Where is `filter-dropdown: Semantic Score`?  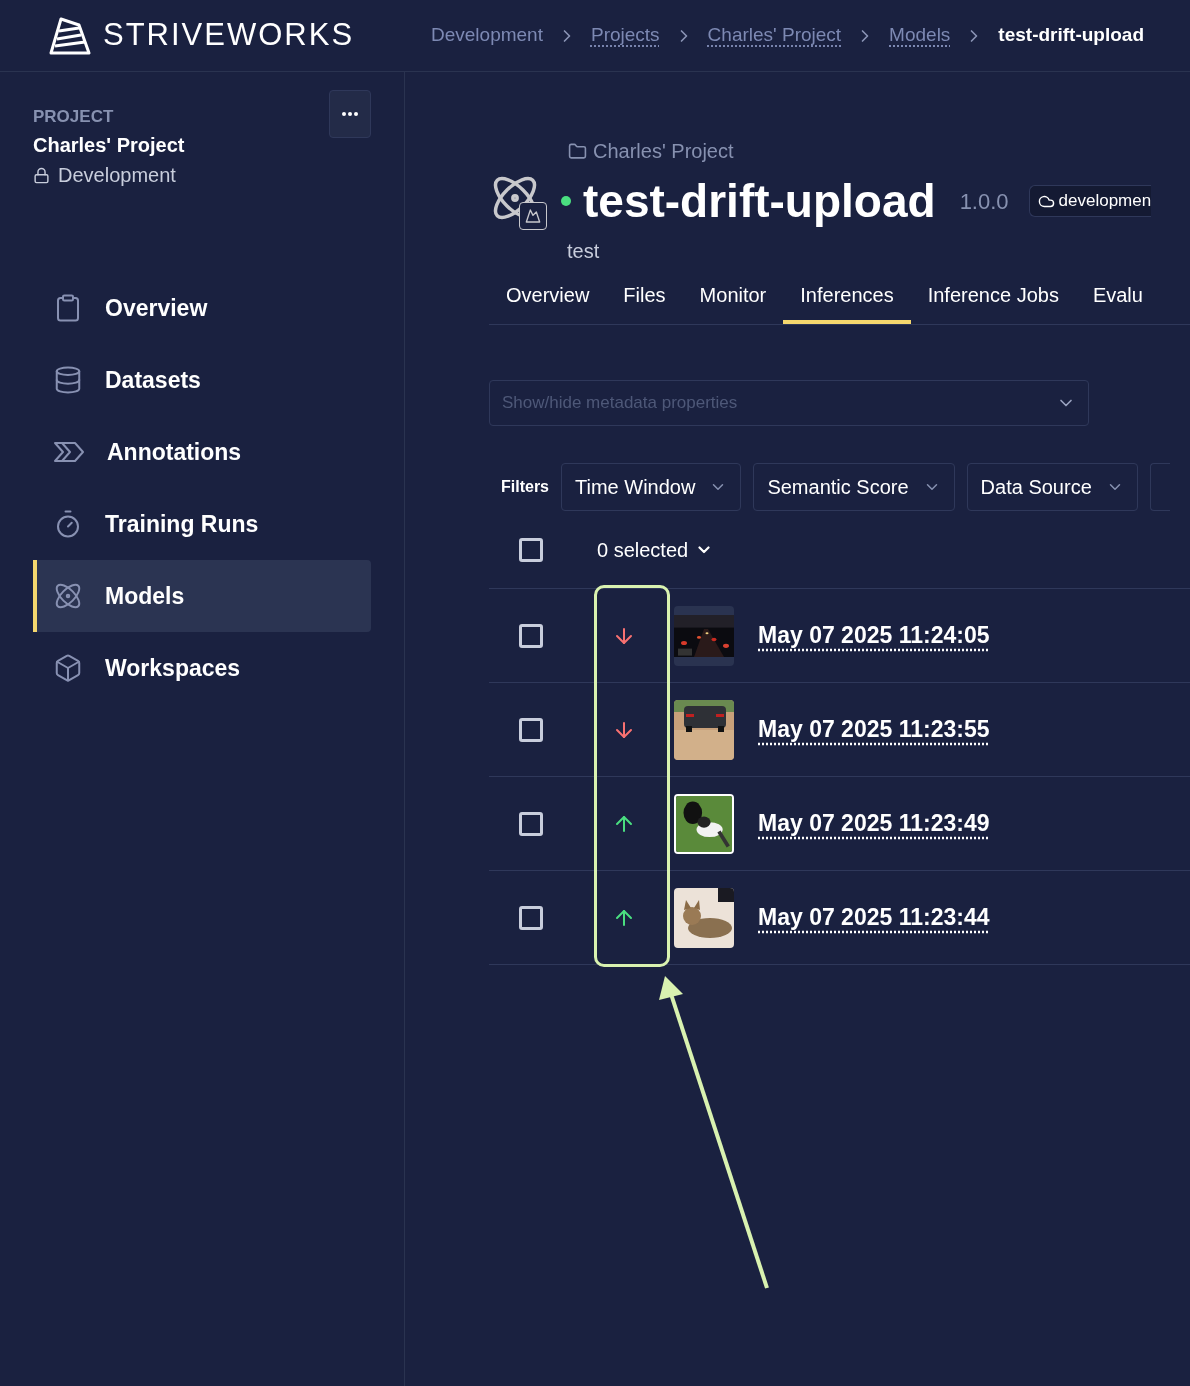
filter-dropdown: Semantic Score is located at coordinates (854, 487).